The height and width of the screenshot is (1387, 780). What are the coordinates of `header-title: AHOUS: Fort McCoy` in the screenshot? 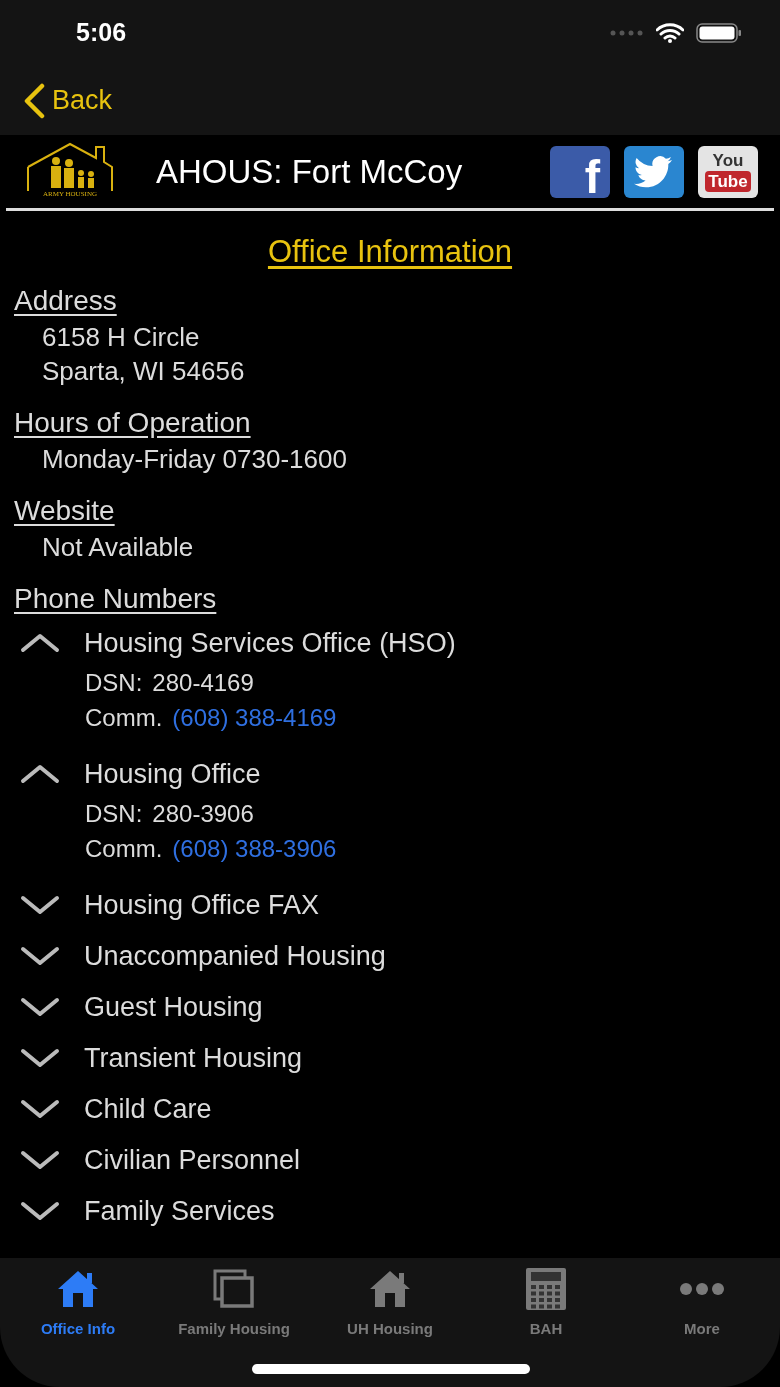 It's located at (310, 171).